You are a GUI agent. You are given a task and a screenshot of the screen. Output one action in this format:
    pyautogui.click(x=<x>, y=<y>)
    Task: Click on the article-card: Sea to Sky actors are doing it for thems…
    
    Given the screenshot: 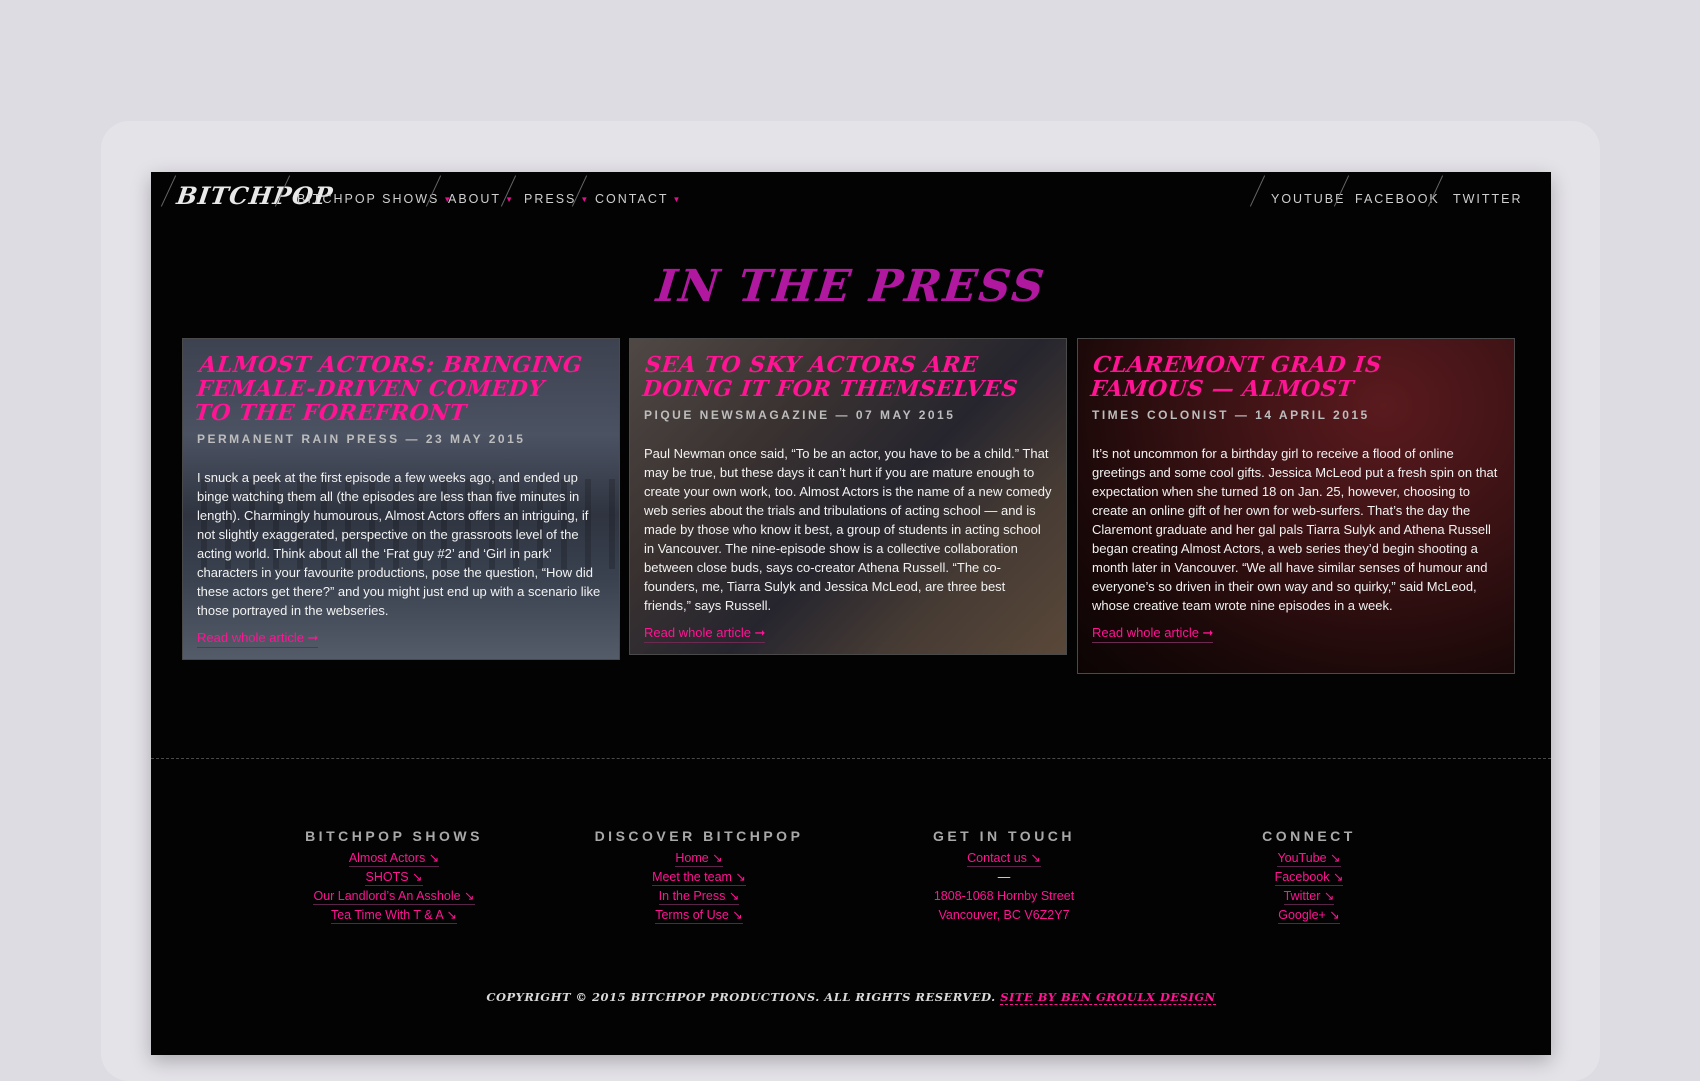 What is the action you would take?
    pyautogui.click(x=848, y=496)
    